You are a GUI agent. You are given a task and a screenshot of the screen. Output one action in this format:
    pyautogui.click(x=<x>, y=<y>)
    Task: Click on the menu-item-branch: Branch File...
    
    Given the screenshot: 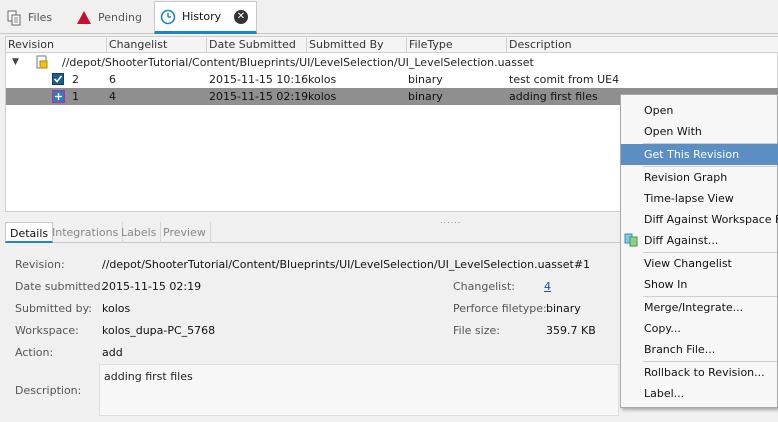 What is the action you would take?
    pyautogui.click(x=699, y=349)
    